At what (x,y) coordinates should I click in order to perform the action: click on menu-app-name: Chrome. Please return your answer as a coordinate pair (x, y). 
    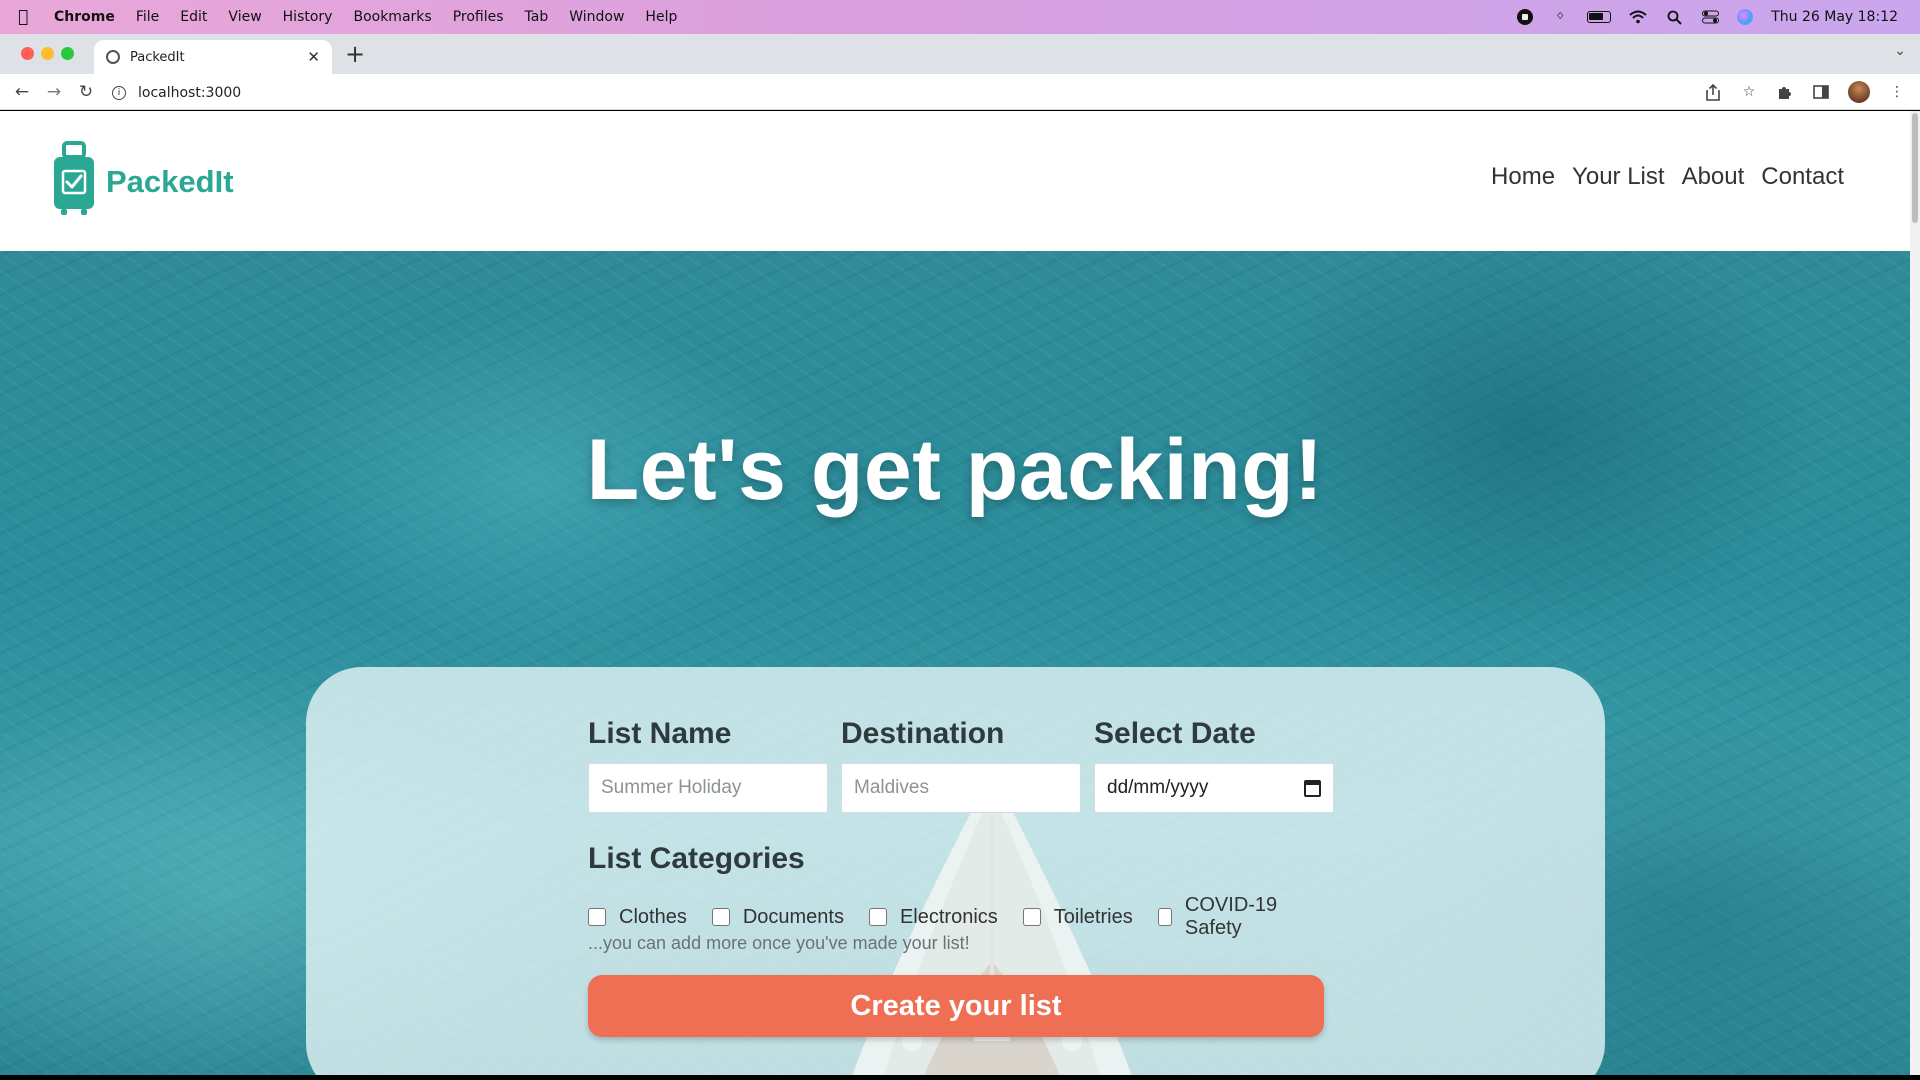
    Looking at the image, I should click on (84, 17).